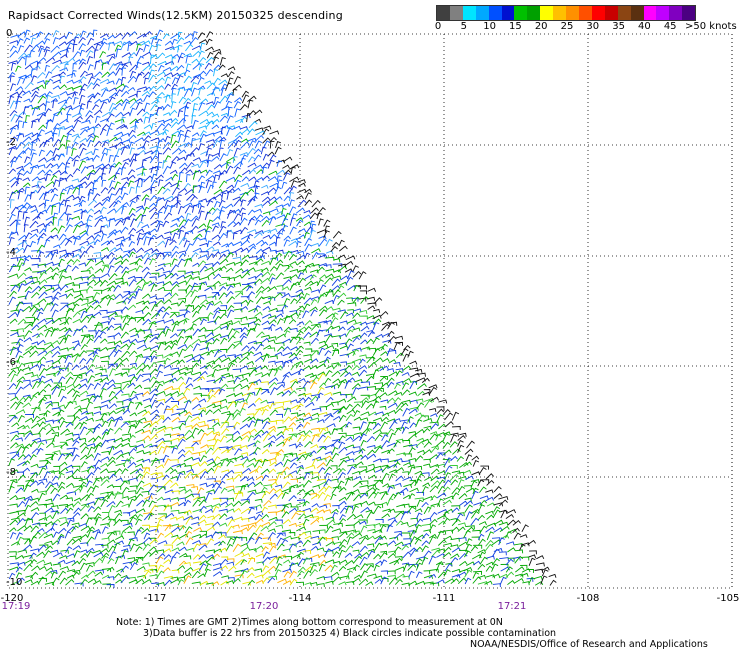 This screenshot has width=740, height=650. I want to click on legend-tick-label: 20, so click(541, 26).